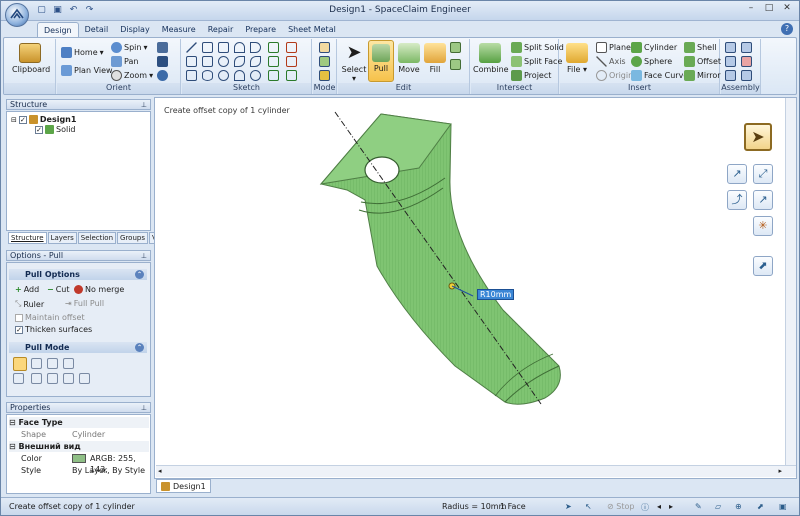 The width and height of the screenshot is (800, 516). Describe the element at coordinates (291, 61) in the screenshot. I see `corner-icon` at that location.